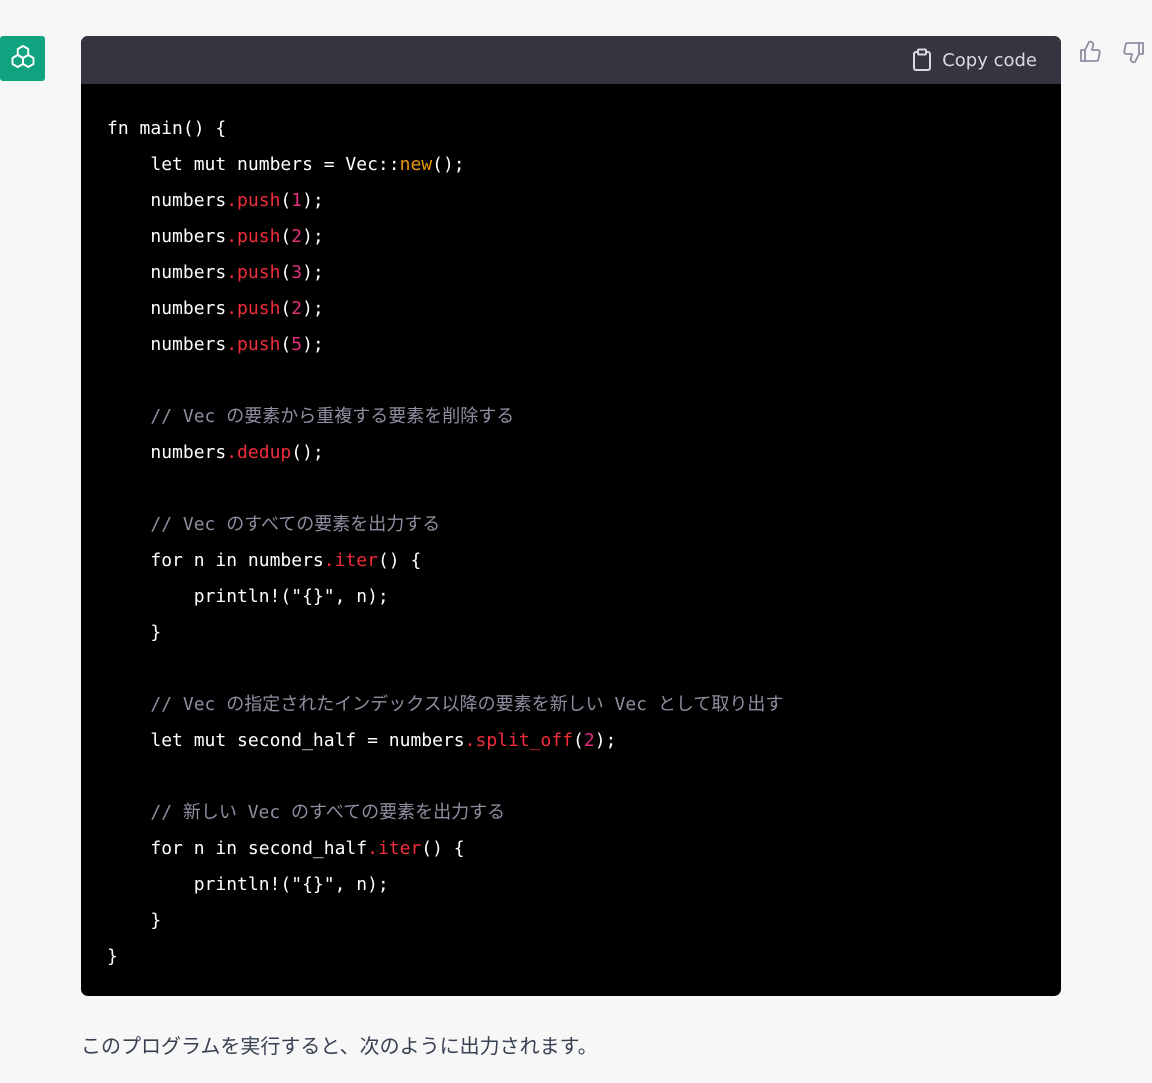 The width and height of the screenshot is (1152, 1083). Describe the element at coordinates (584, 525) in the screenshot. I see `code-line: // Vec のすべての要素を出力する` at that location.